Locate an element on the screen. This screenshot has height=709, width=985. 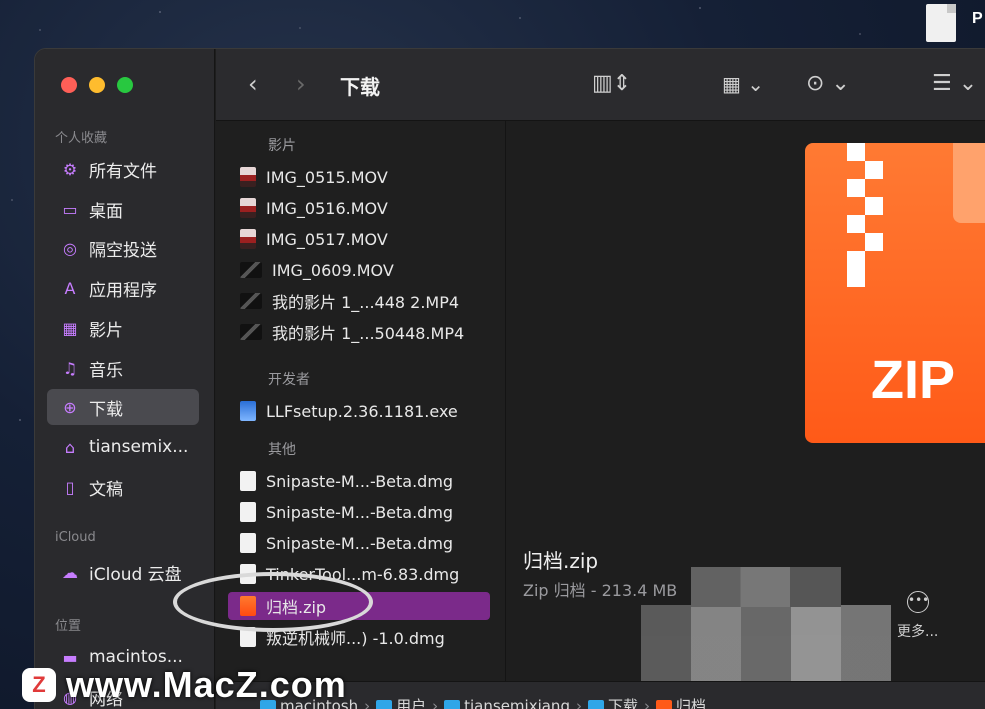
toolbar: ‹ › 下载 ▥⇕ ▦ ⌄ ⊙ ⌄ ☰ ⌄ is located at coordinates (600, 85).